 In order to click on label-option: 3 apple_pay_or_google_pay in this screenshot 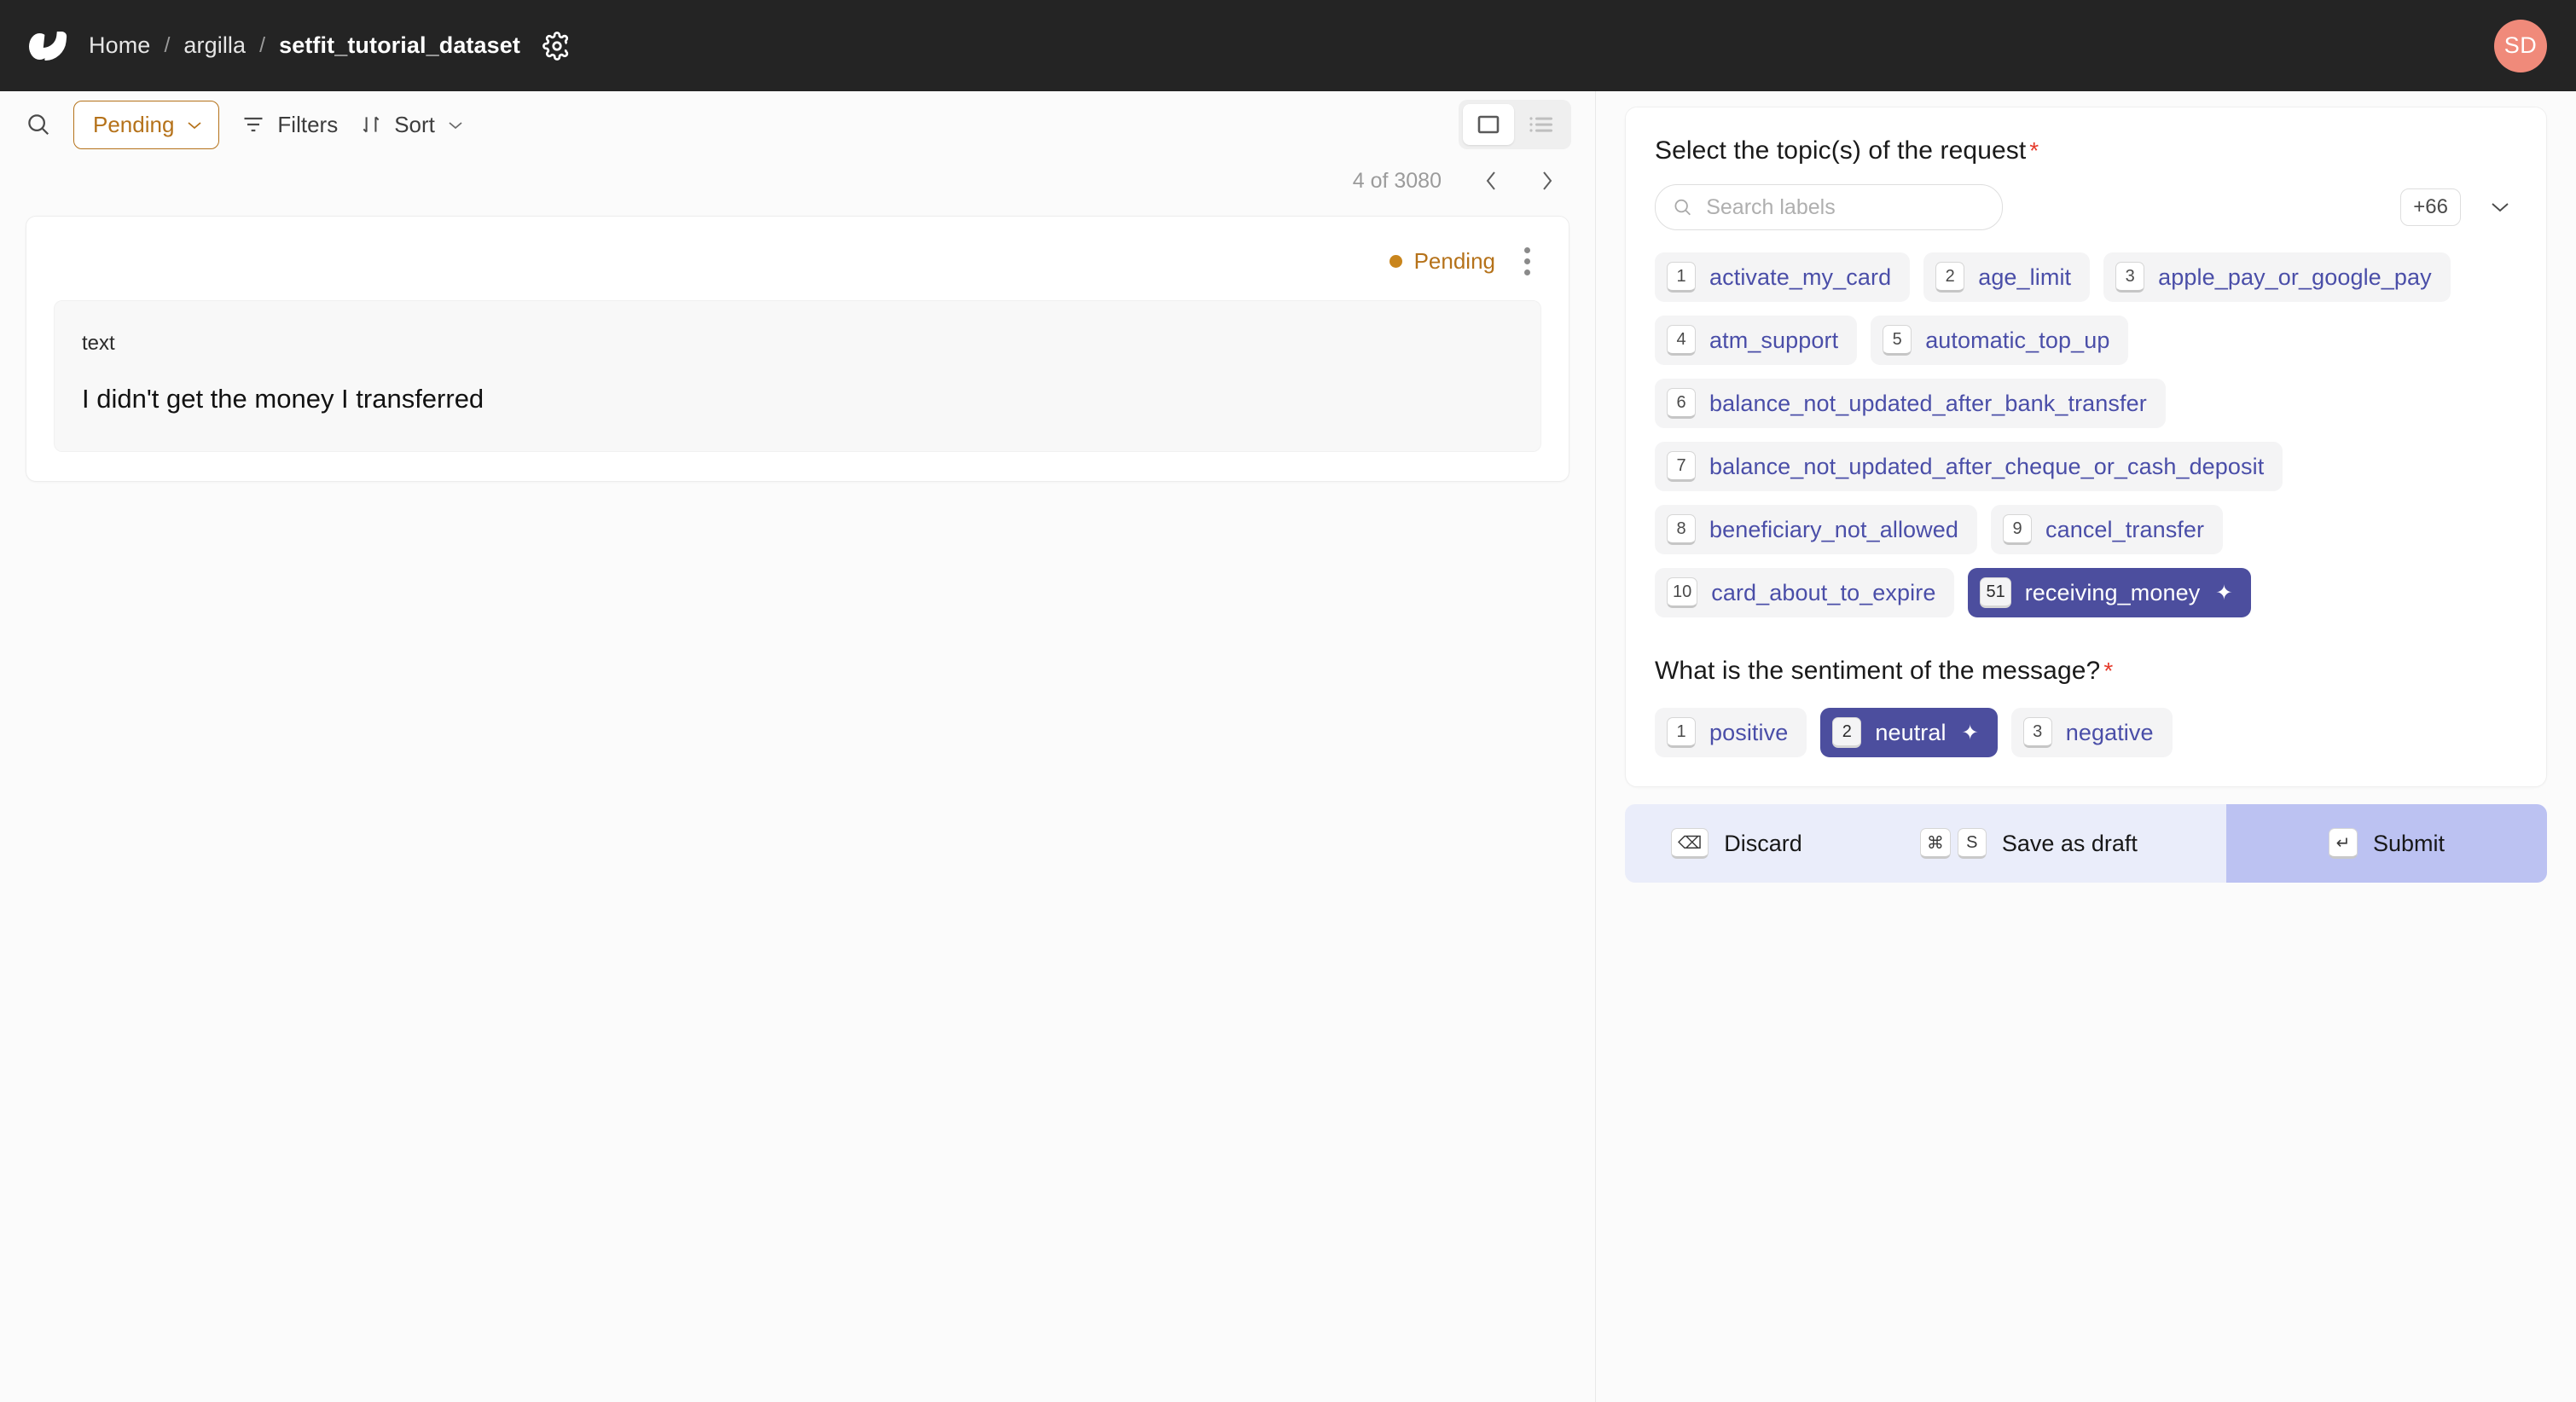, I will do `click(2277, 277)`.